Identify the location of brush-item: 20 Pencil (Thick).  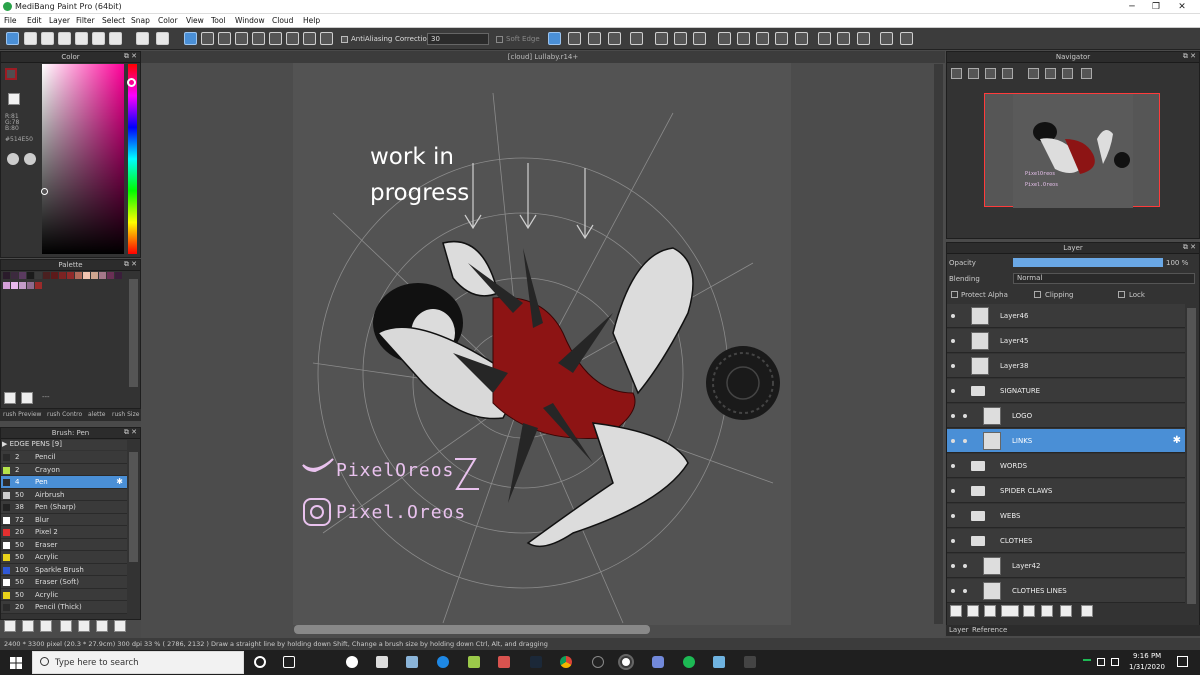
(64, 607).